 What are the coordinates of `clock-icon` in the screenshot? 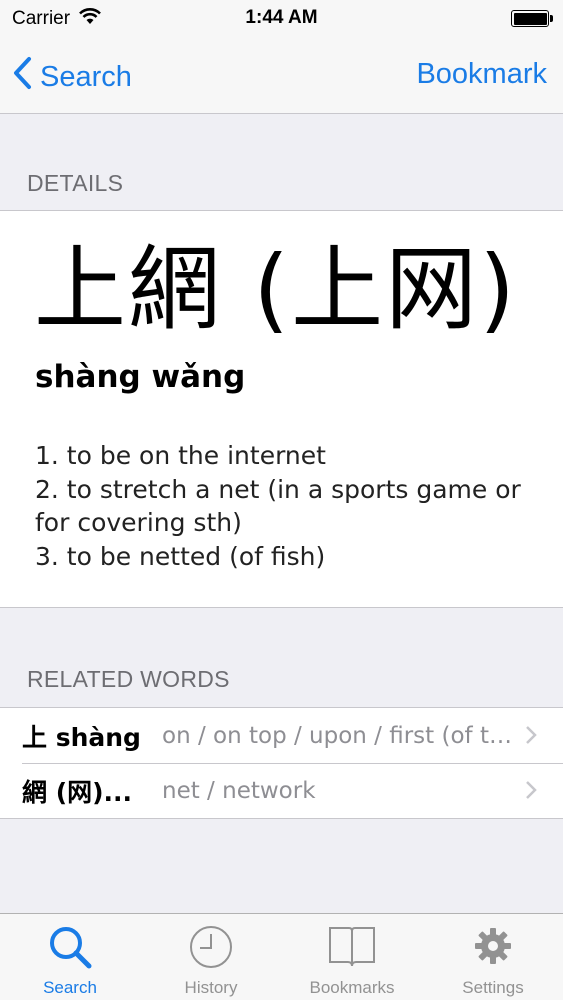 It's located at (211, 949).